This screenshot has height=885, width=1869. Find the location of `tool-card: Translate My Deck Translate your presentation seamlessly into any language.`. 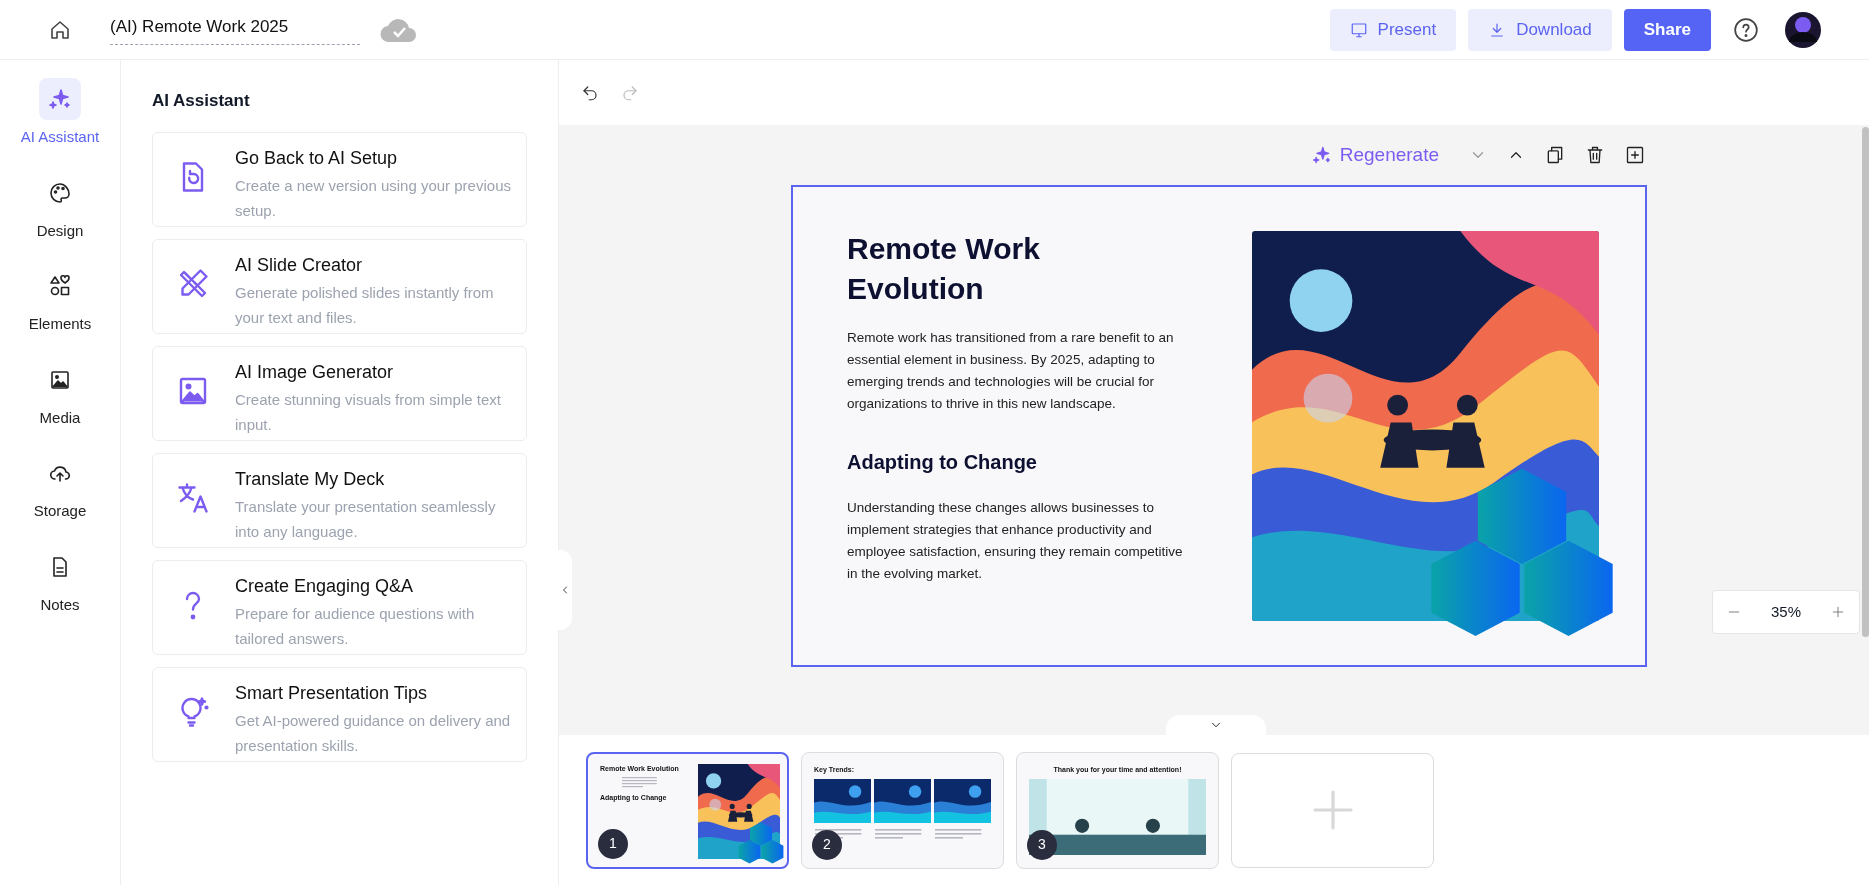

tool-card: Translate My Deck Translate your presentation seamlessly into any language. is located at coordinates (339, 500).